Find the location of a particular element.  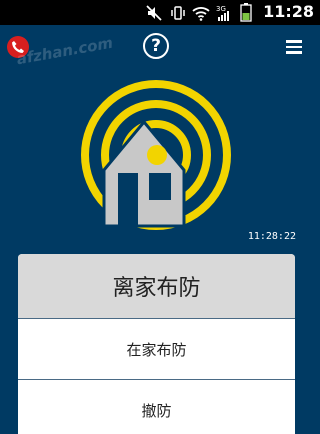

disarm-button: 撤防 is located at coordinates (156, 407).